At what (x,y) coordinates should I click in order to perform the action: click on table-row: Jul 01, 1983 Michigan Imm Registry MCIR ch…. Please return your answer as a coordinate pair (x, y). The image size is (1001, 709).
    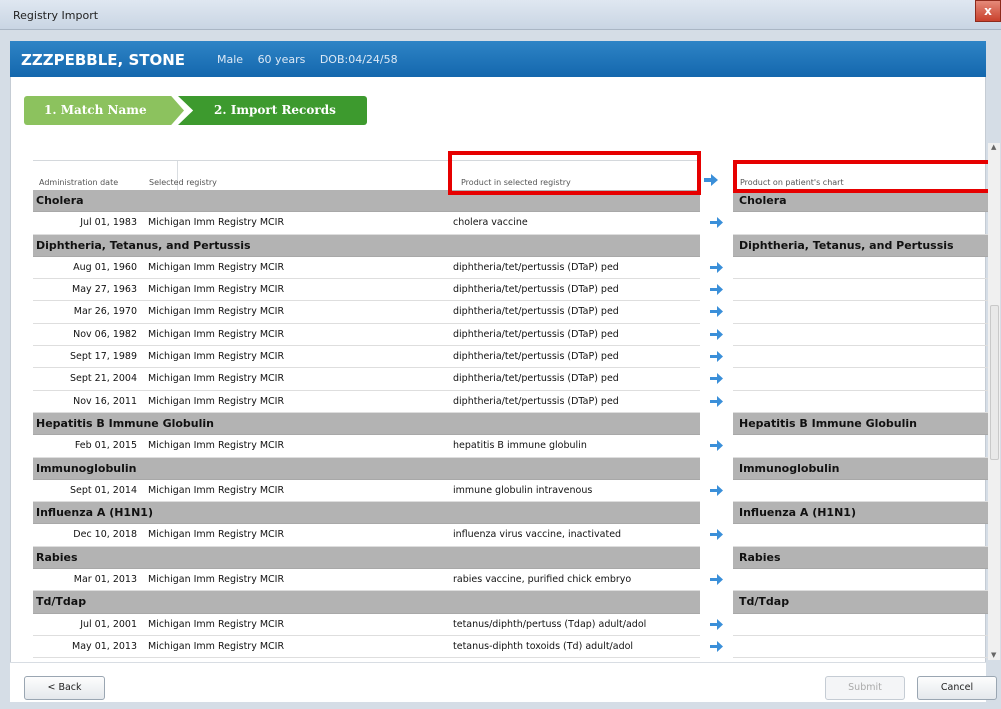
    Looking at the image, I should click on (366, 223).